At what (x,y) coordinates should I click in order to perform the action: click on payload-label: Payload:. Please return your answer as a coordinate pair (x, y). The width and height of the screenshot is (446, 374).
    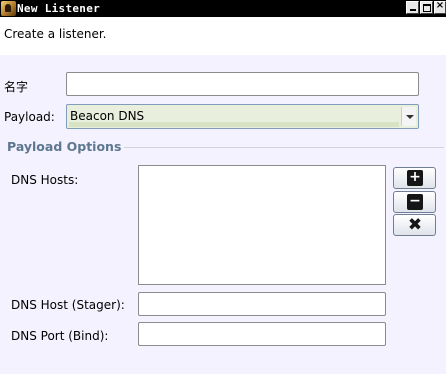
    Looking at the image, I should click on (29, 117).